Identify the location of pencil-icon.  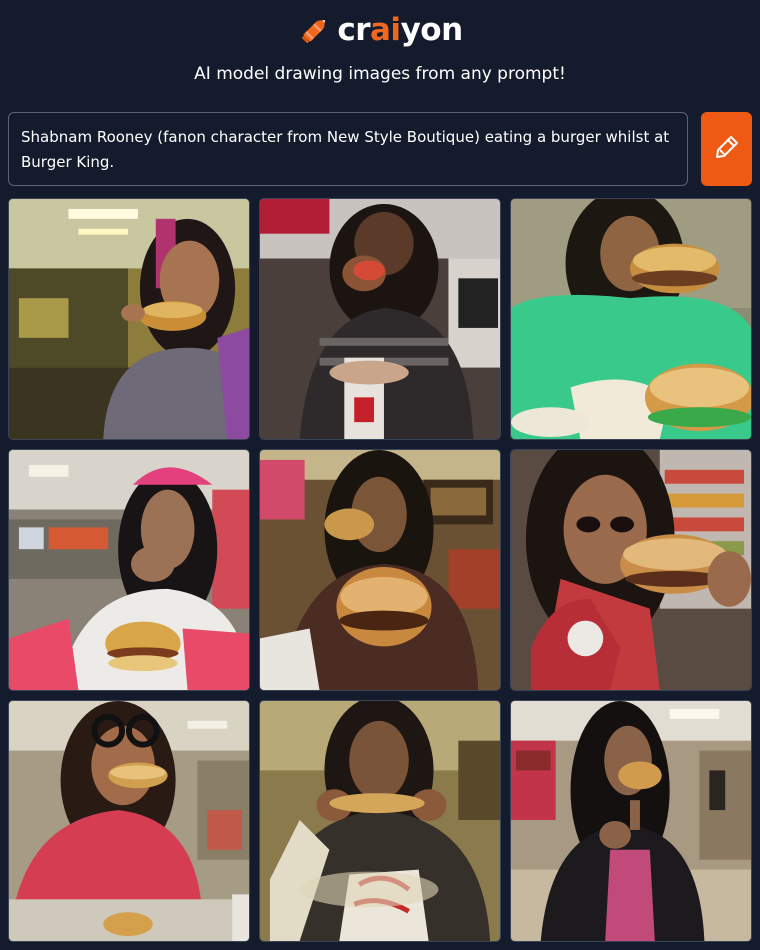
(727, 149).